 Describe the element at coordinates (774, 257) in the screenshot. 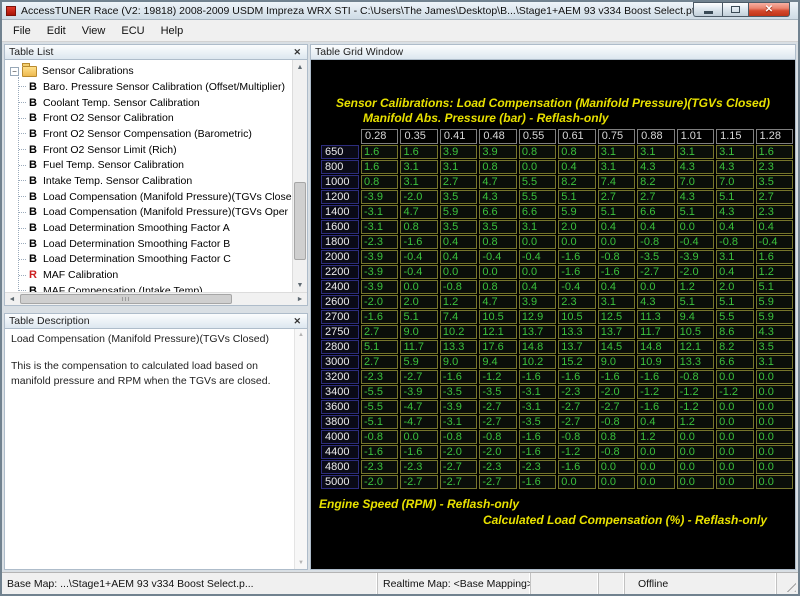

I see `grid-cell: 1.6` at that location.